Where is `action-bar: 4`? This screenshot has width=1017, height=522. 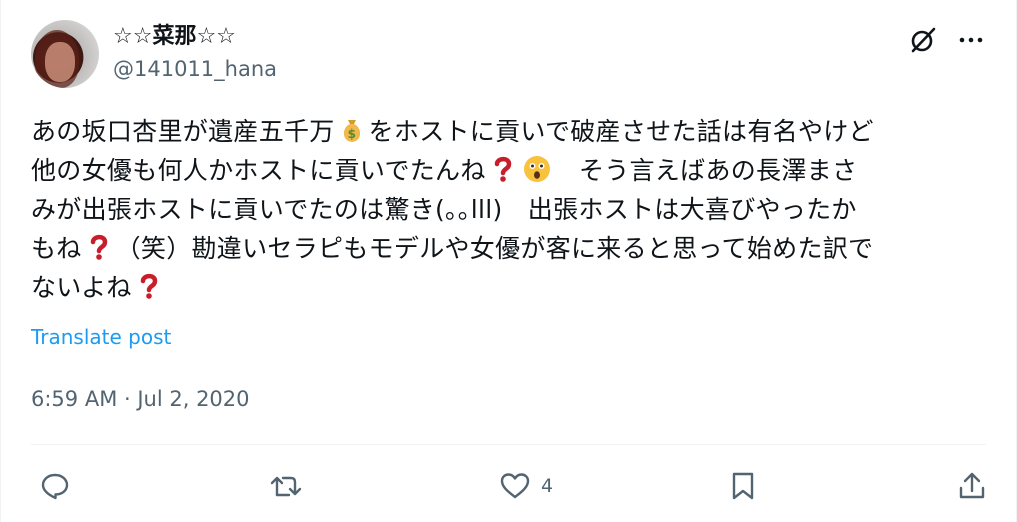 action-bar: 4 is located at coordinates (508, 486).